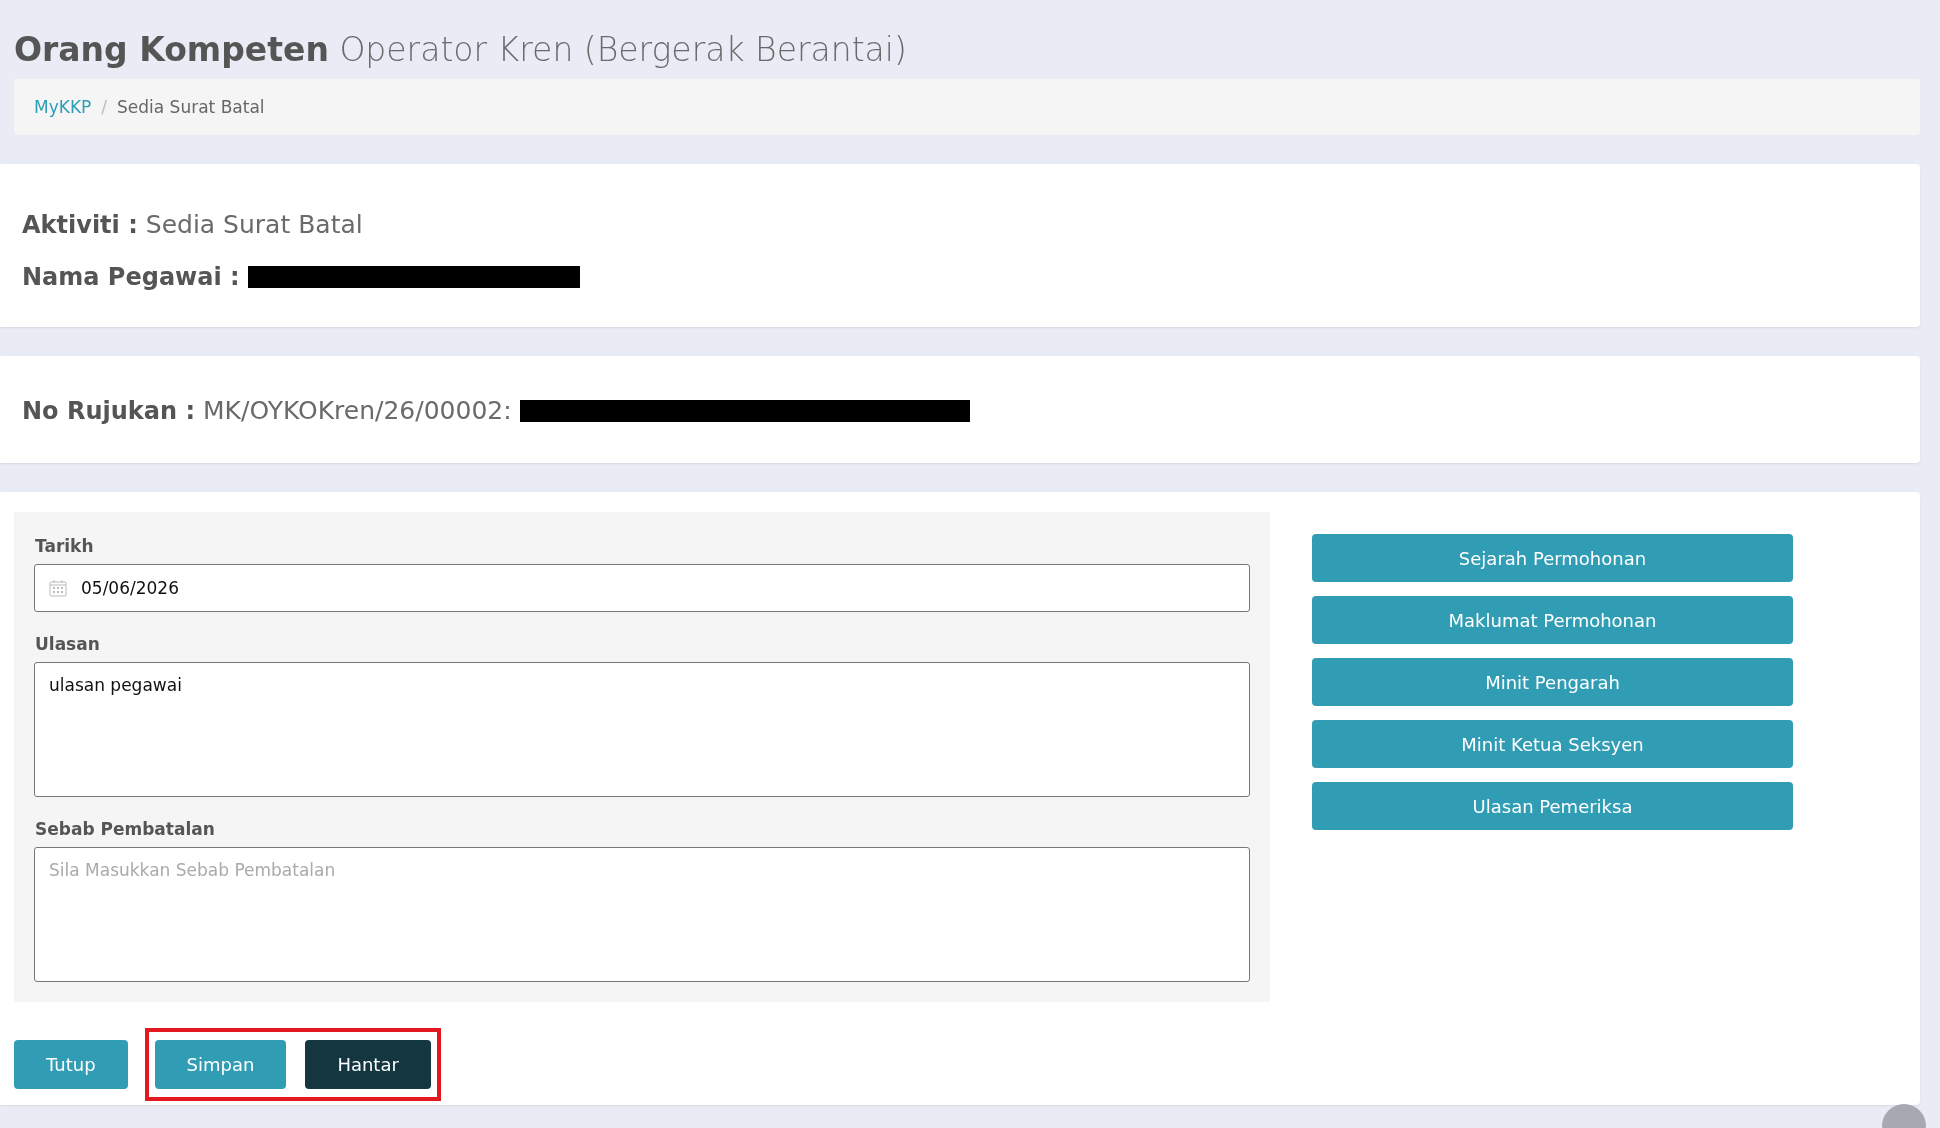 This screenshot has width=1940, height=1128. Describe the element at coordinates (642, 588) in the screenshot. I see `date-field: 05/06/2026` at that location.